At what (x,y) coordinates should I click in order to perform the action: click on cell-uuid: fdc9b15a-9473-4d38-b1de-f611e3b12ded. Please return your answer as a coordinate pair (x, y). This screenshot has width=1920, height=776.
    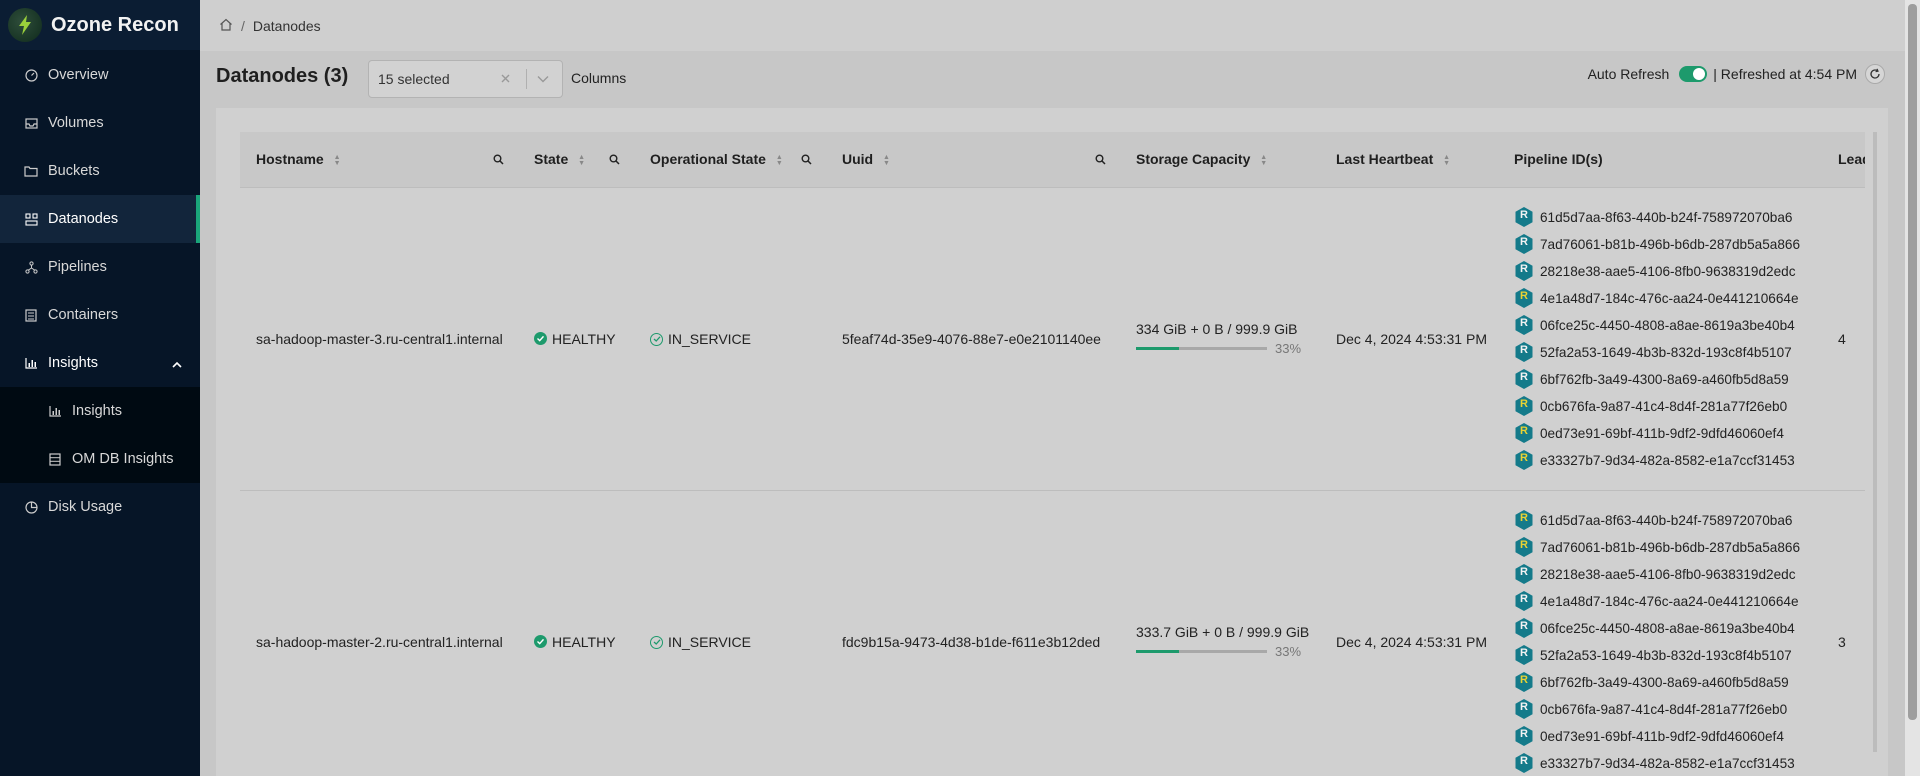
    Looking at the image, I should click on (973, 633).